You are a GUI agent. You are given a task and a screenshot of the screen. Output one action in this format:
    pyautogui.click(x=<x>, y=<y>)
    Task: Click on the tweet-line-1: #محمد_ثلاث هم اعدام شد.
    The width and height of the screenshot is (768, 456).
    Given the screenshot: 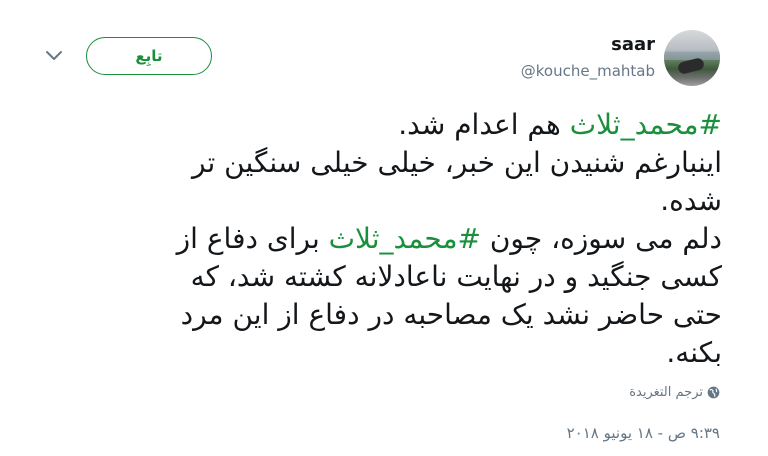 What is the action you would take?
    pyautogui.click(x=560, y=124)
    